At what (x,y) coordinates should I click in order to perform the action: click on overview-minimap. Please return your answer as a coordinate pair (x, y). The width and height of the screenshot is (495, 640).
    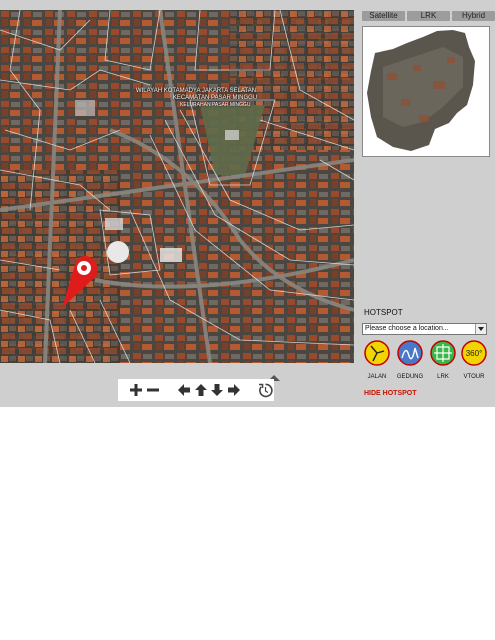
    Looking at the image, I should click on (426, 91).